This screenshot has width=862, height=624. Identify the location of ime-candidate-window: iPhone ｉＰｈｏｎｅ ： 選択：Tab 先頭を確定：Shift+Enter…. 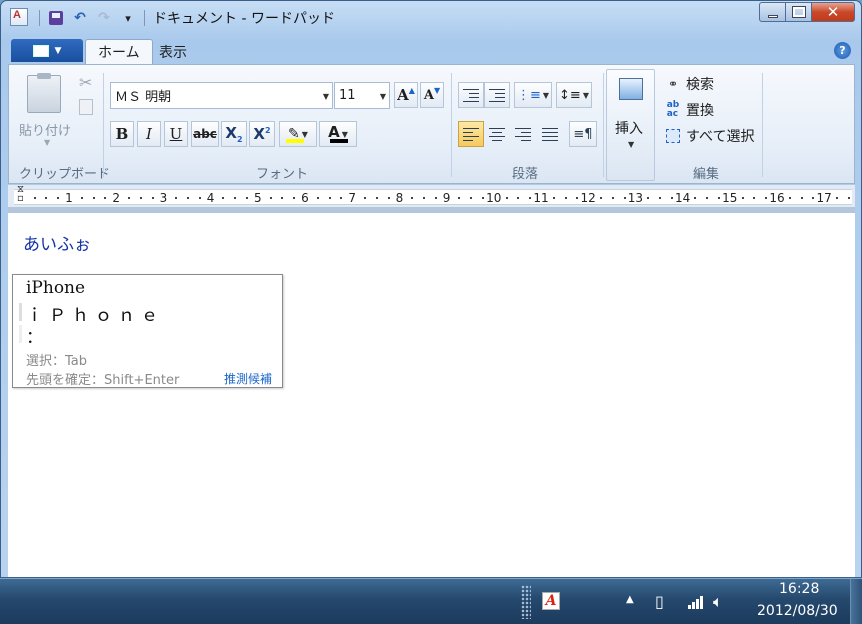
(147, 331).